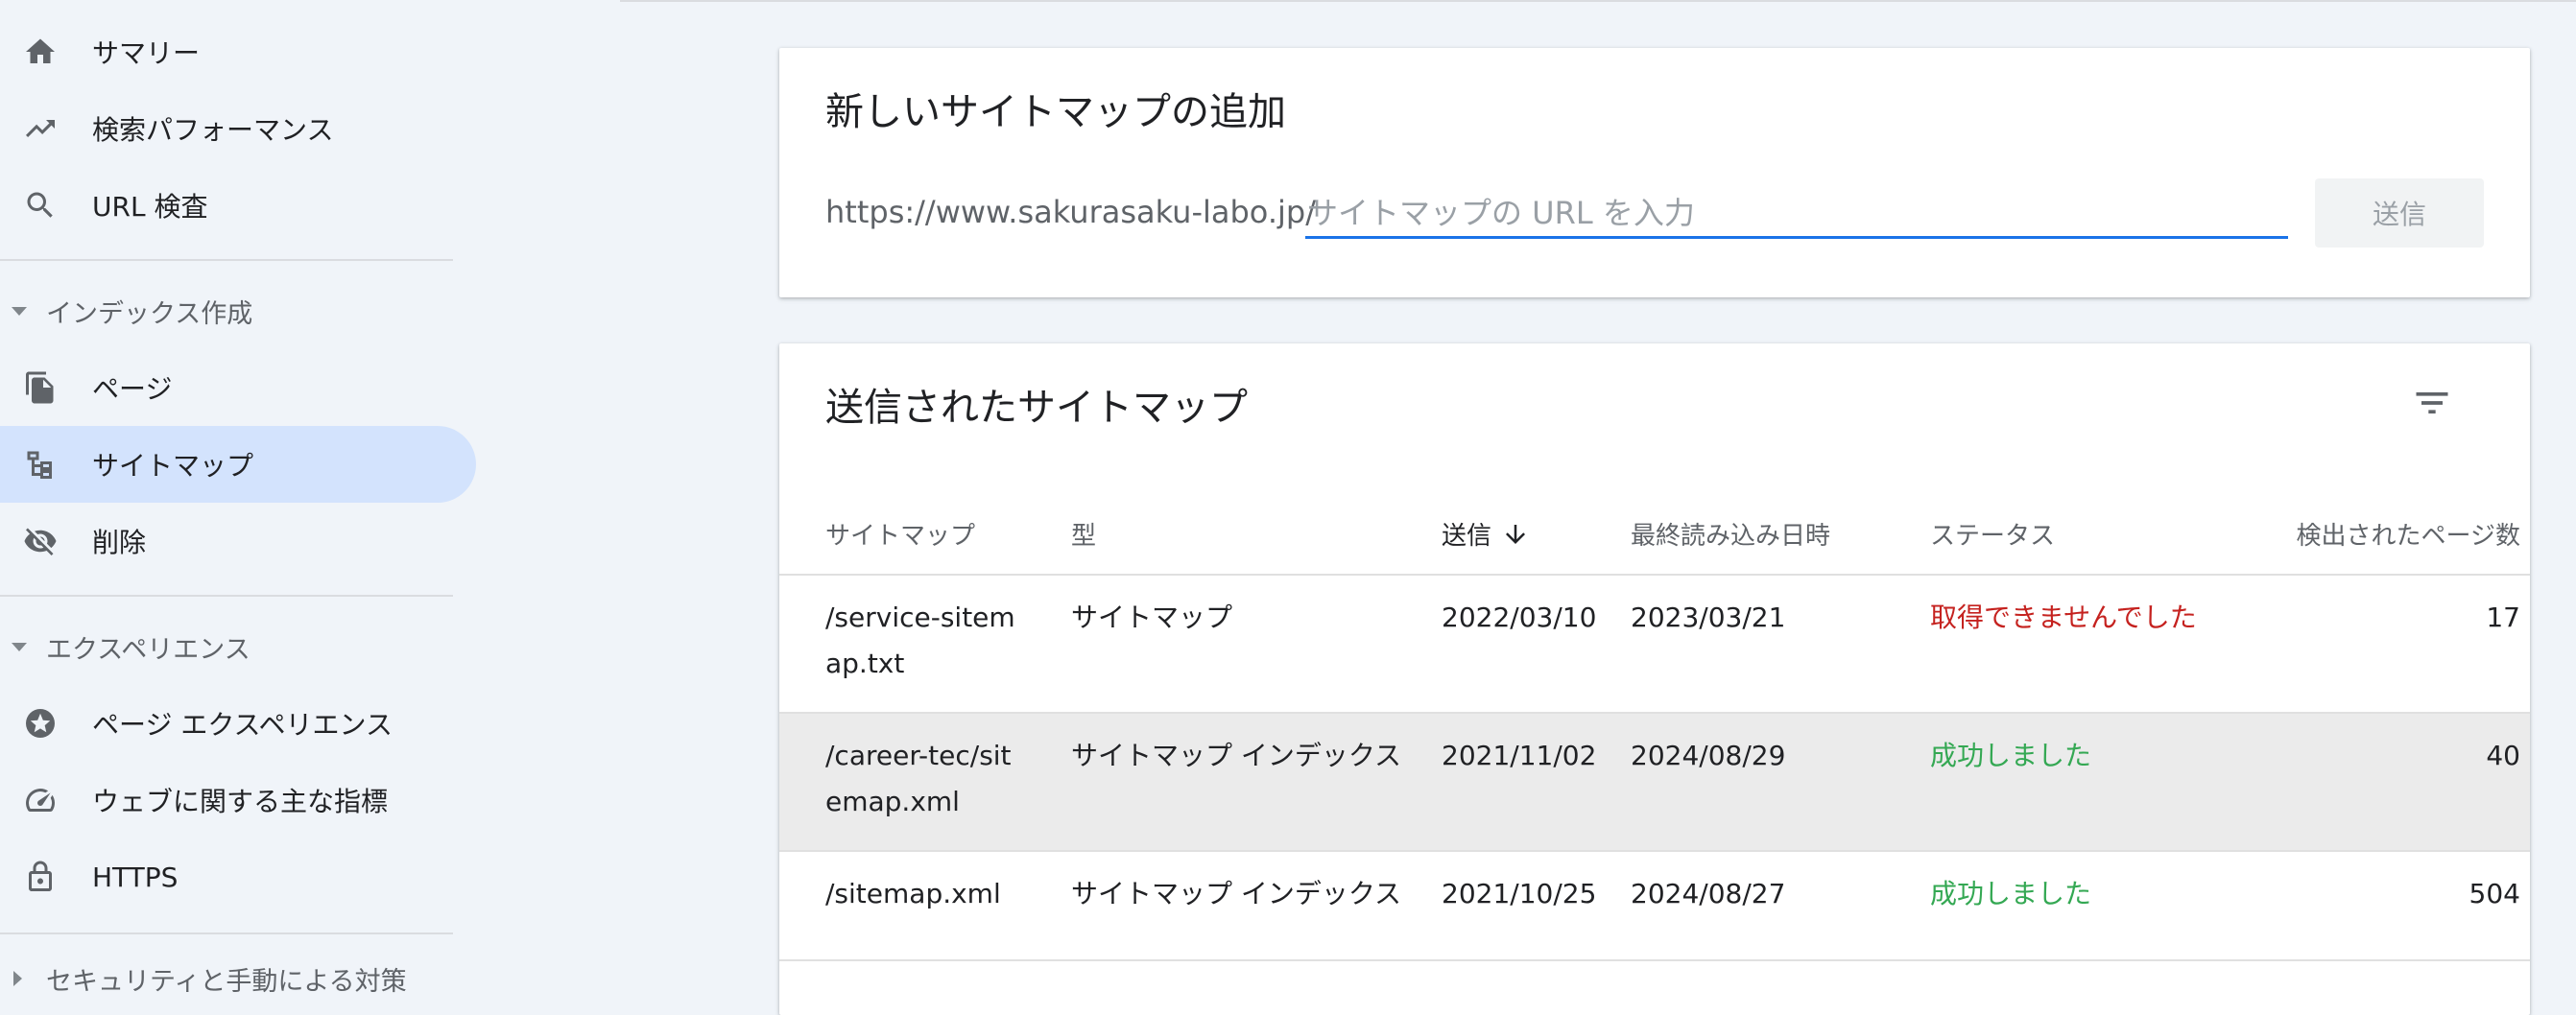 The width and height of the screenshot is (2576, 1015). What do you see at coordinates (913, 893) in the screenshot?
I see `sitemap-path: /sitemap.xml` at bounding box center [913, 893].